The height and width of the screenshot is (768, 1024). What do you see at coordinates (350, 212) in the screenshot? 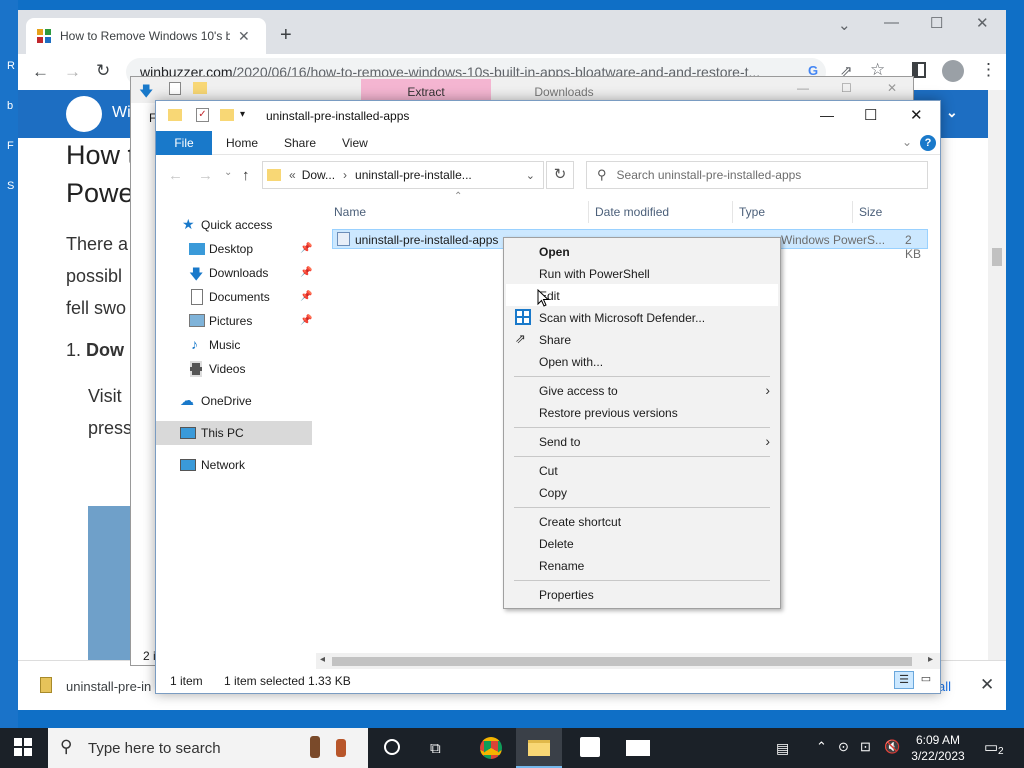
I see `column-header-name: Name` at bounding box center [350, 212].